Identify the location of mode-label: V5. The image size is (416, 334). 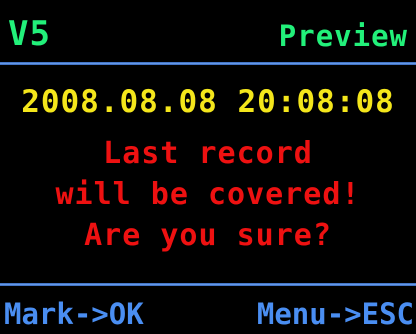
(29, 34).